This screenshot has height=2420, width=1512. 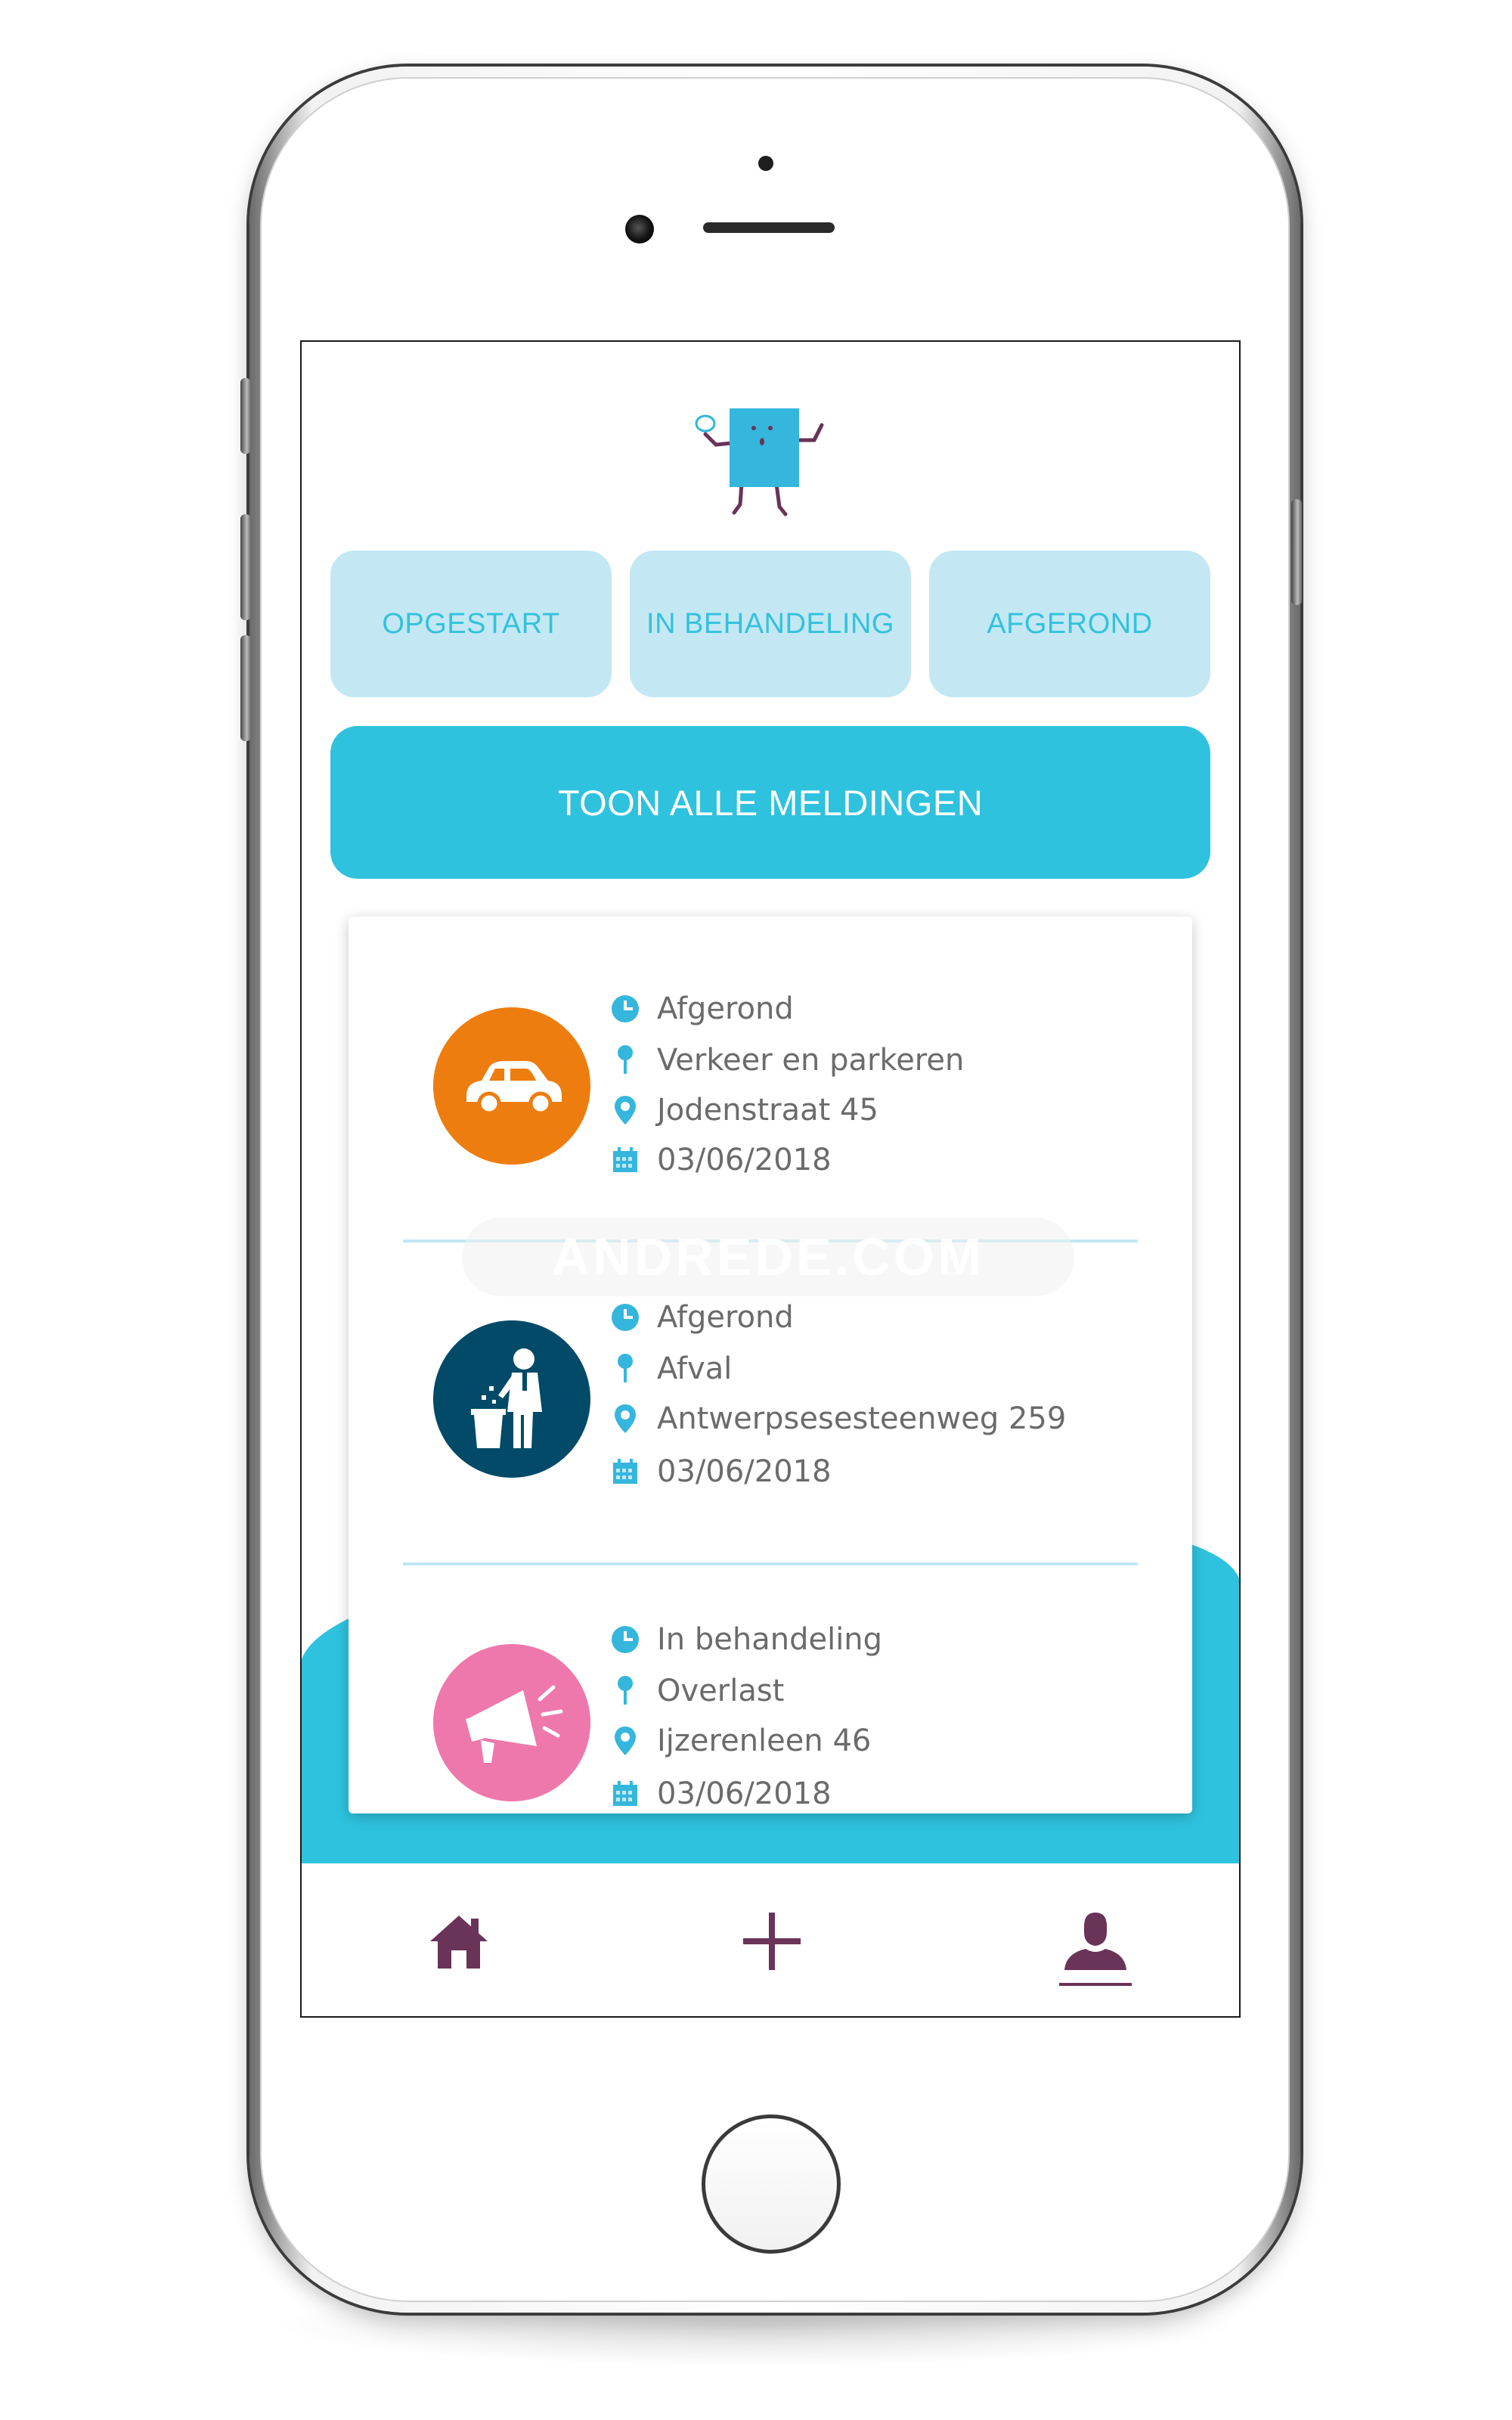 I want to click on nav-home-button, so click(x=459, y=1939).